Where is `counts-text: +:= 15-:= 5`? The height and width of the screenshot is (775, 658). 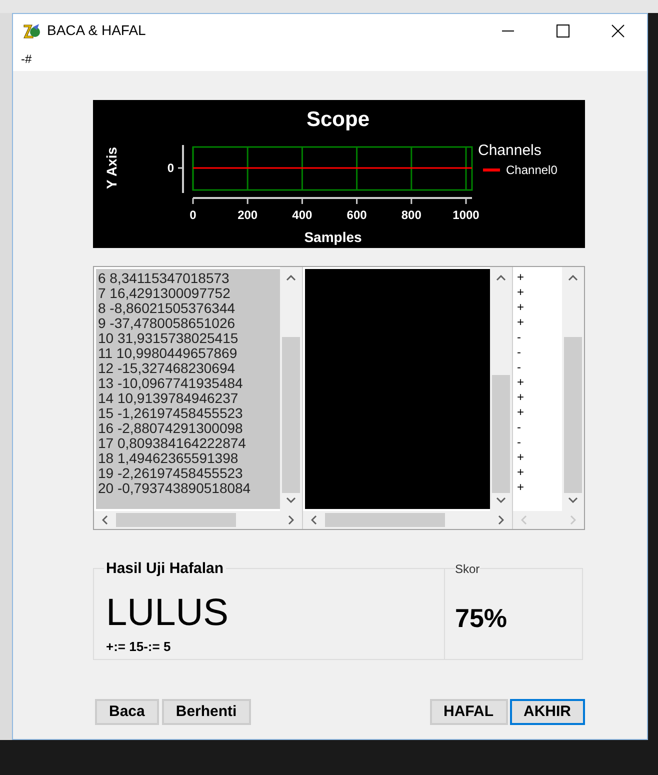 counts-text: +:= 15-:= 5 is located at coordinates (139, 647).